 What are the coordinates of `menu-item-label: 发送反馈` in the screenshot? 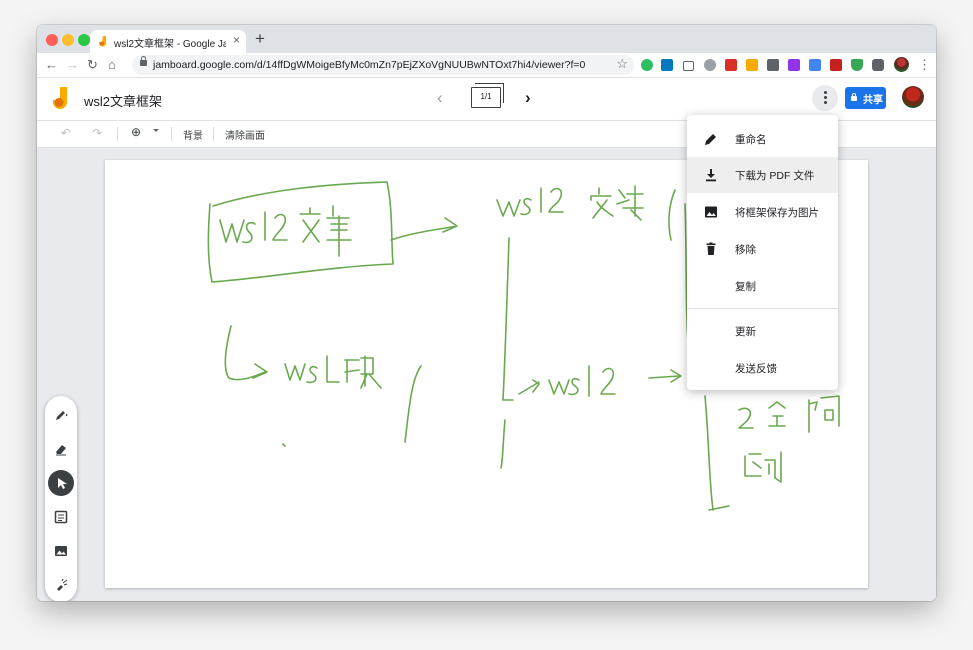 It's located at (756, 369).